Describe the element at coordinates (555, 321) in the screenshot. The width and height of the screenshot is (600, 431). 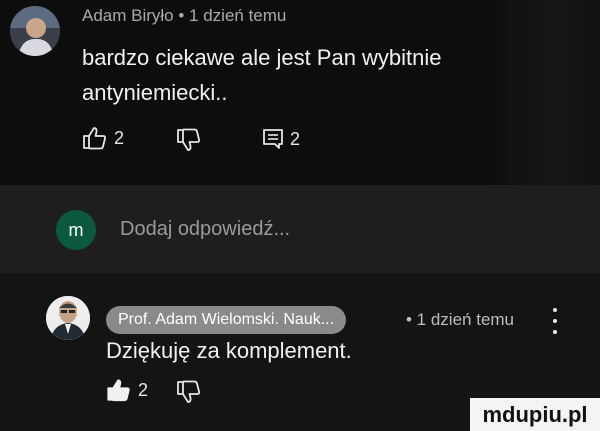
I see `more-options-icon` at that location.